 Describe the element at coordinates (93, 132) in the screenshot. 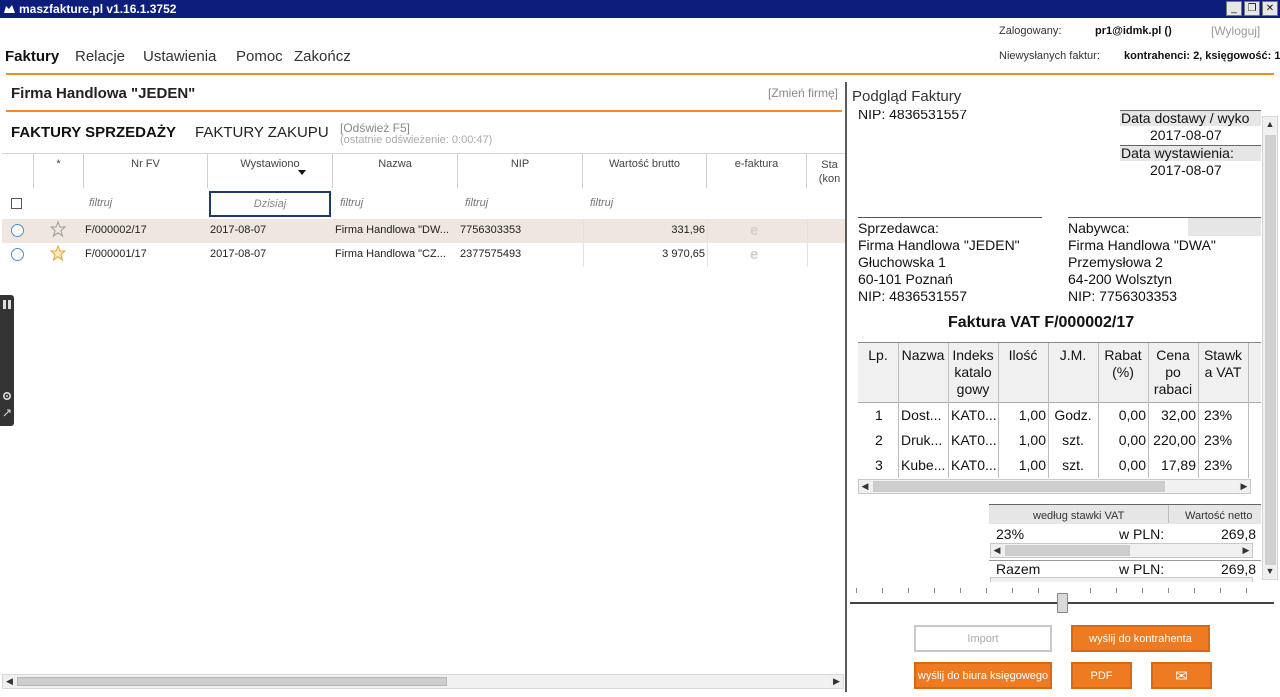

I see `tab-sales-invoices: FAKTURY SPRZEDAŻY` at that location.